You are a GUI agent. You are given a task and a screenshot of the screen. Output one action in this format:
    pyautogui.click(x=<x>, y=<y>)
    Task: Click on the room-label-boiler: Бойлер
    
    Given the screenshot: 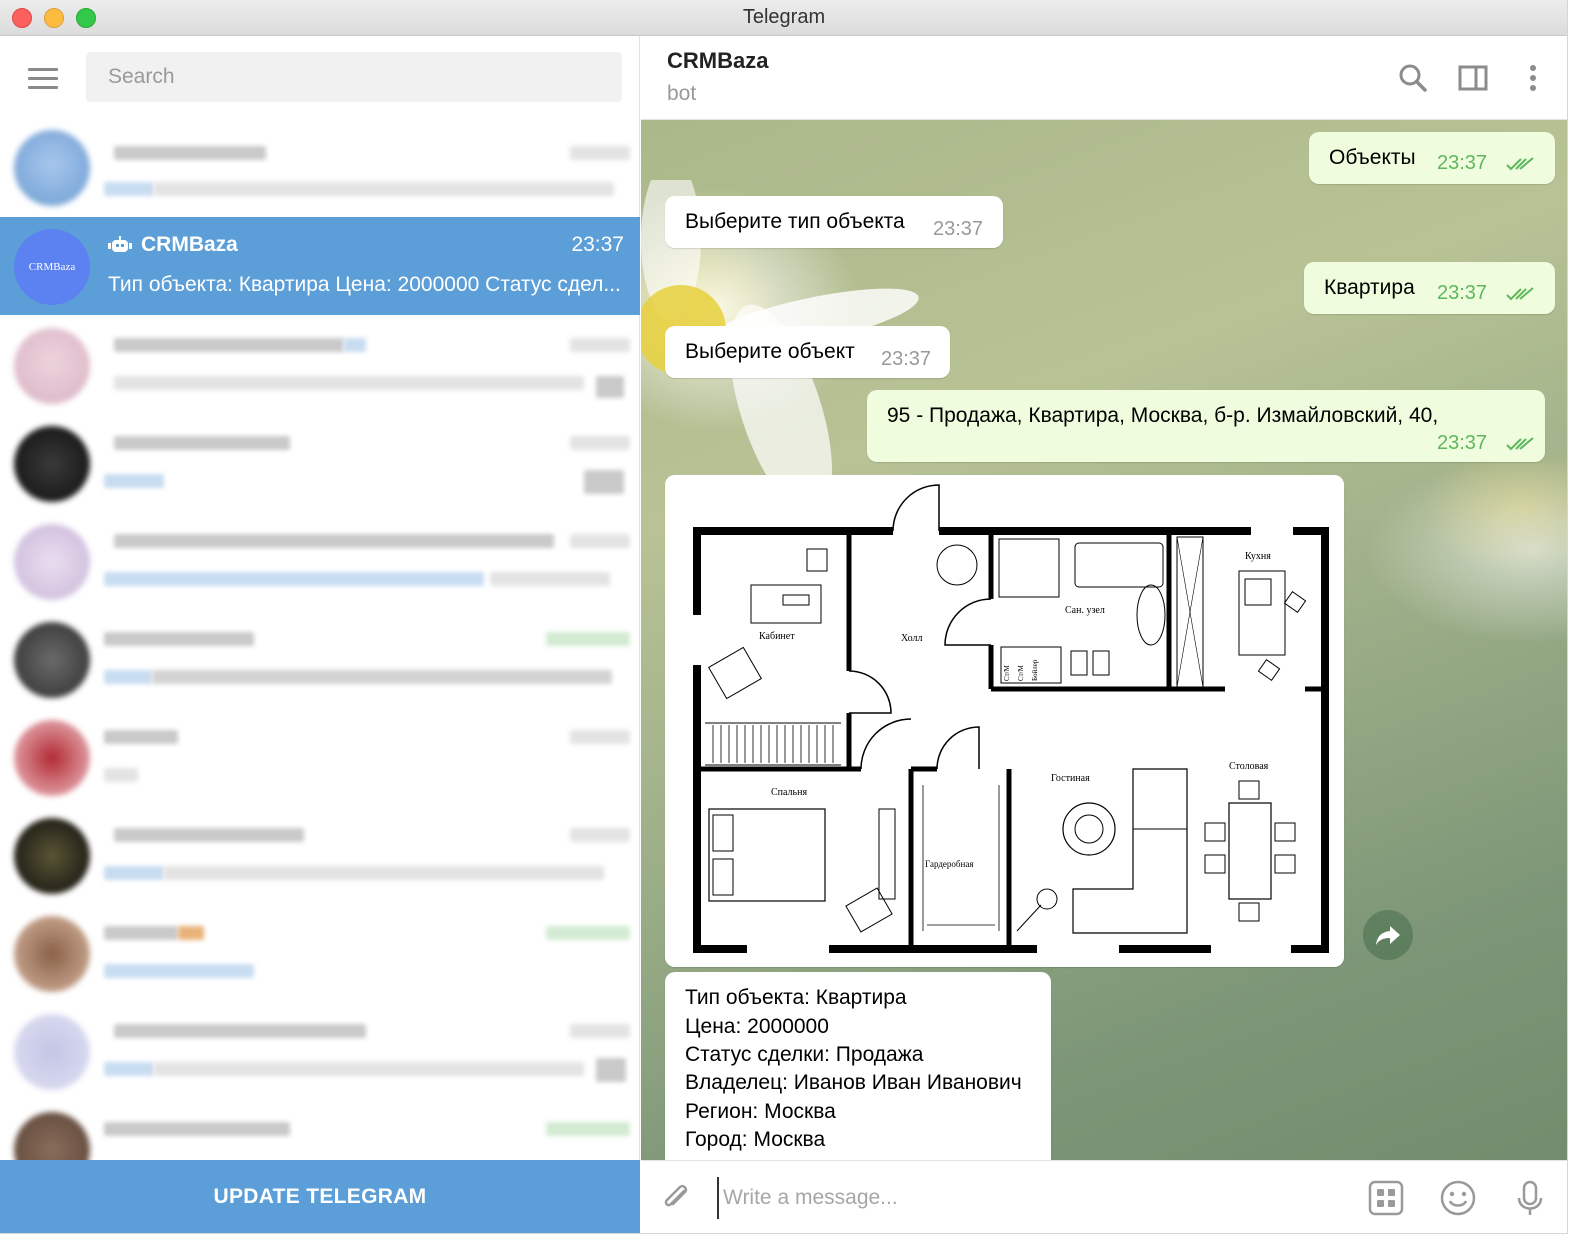 What is the action you would take?
    pyautogui.click(x=1035, y=670)
    